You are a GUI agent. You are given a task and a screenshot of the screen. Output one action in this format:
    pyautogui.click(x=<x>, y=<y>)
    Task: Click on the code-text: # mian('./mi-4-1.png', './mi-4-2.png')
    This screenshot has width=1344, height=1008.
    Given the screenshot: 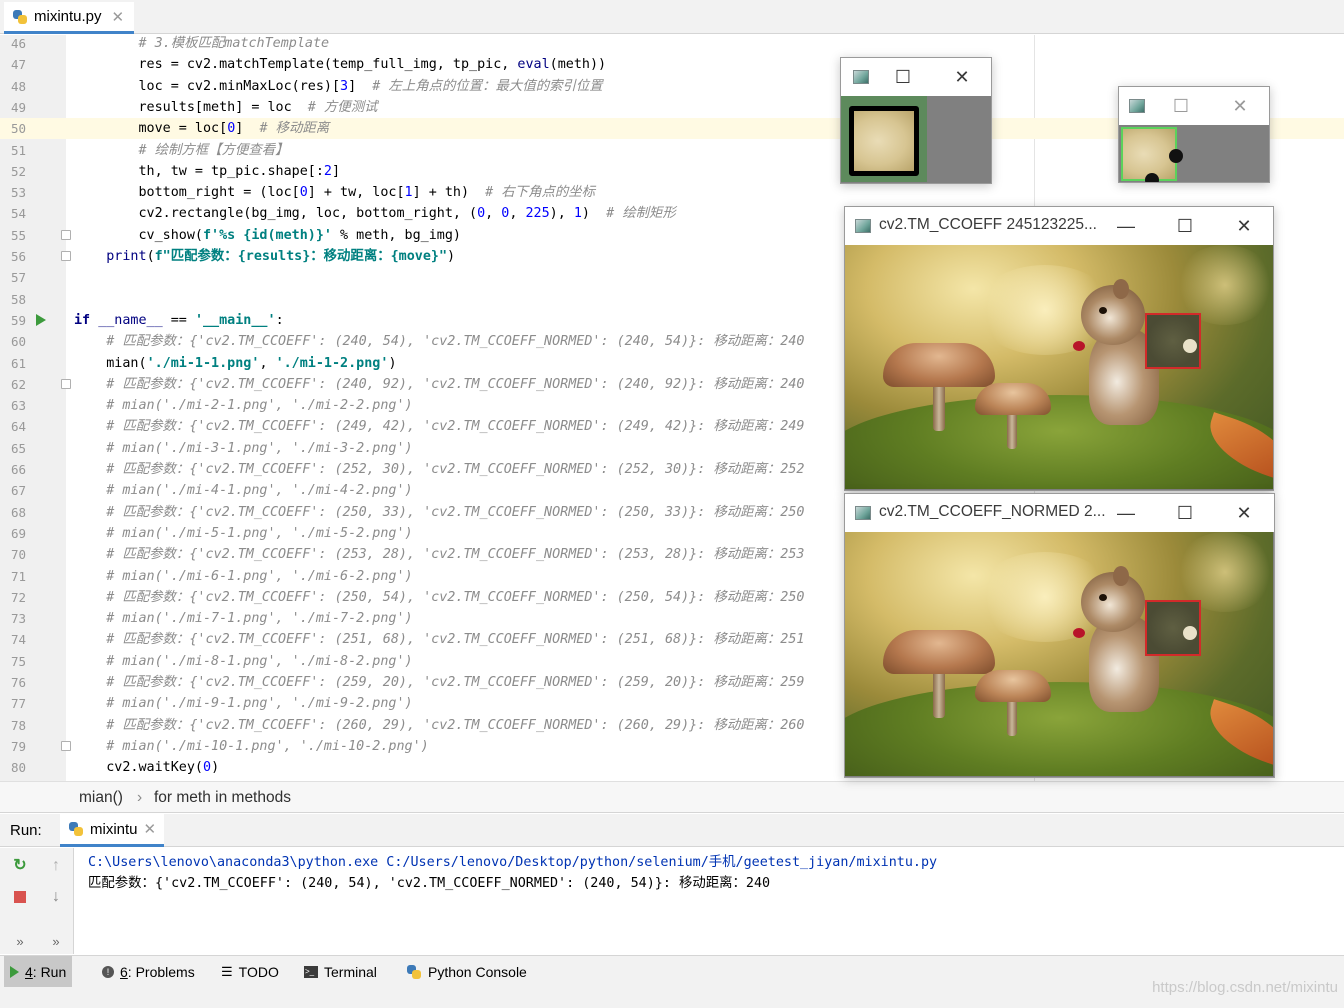 What is the action you would take?
    pyautogui.click(x=259, y=491)
    